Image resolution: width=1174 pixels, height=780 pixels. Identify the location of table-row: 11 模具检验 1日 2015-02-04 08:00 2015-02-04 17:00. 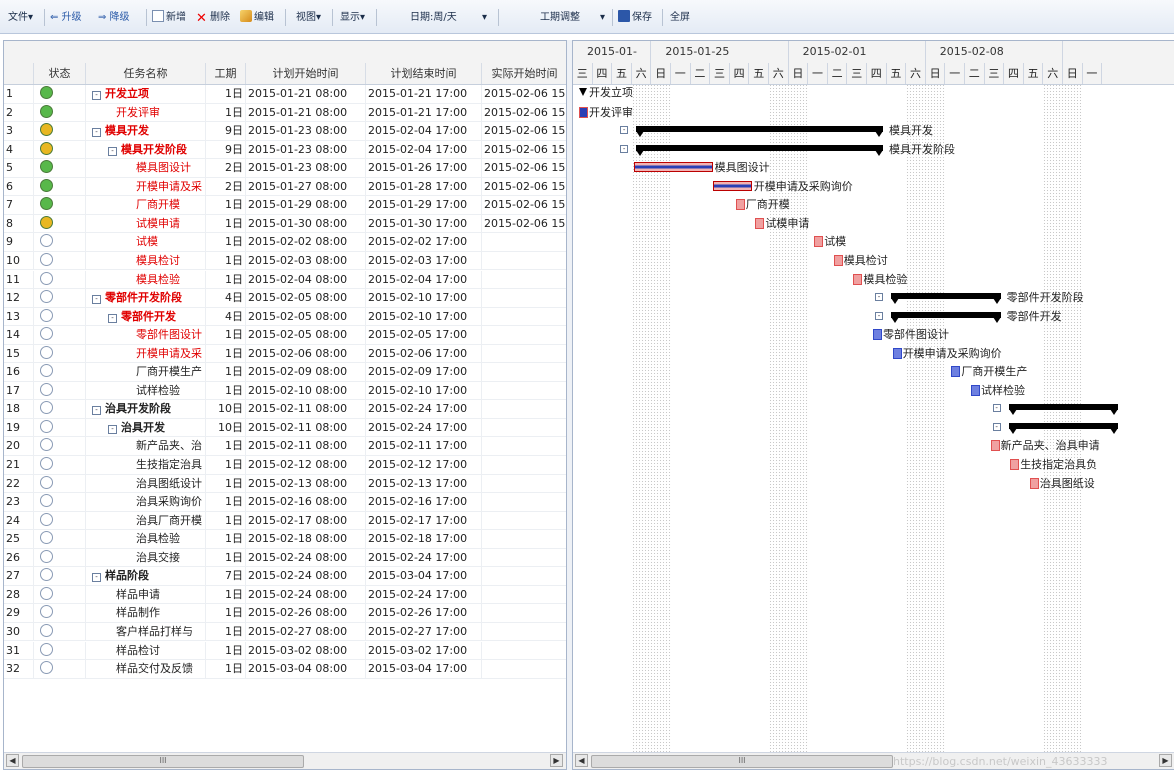
(285, 280).